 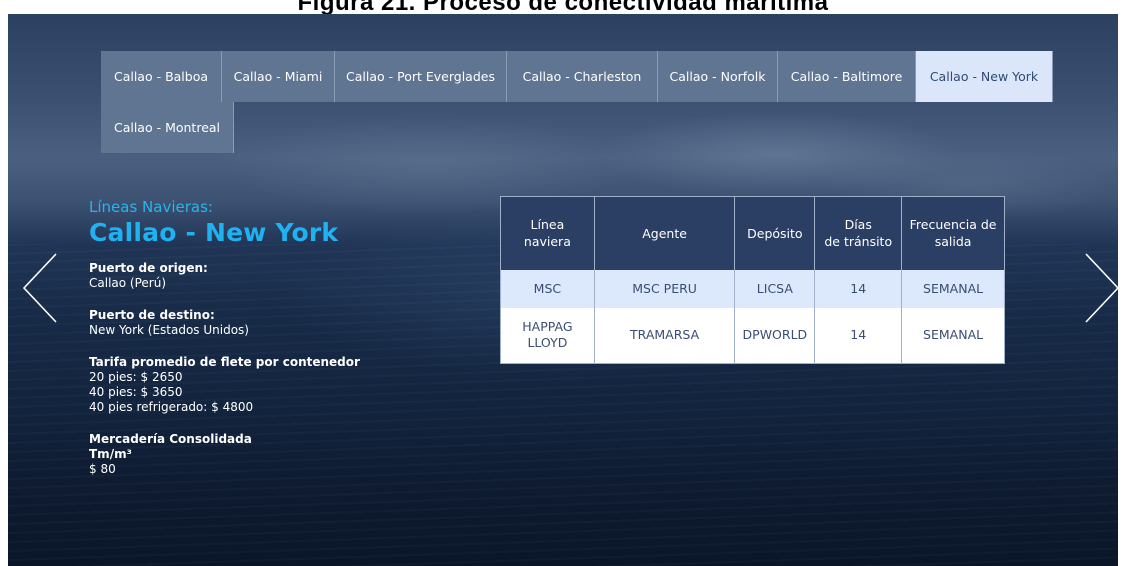 I want to click on chevron-right-icon, so click(x=1101, y=288).